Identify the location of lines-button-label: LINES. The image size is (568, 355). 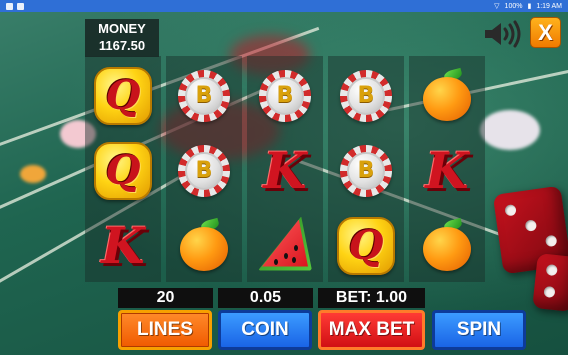
(165, 329).